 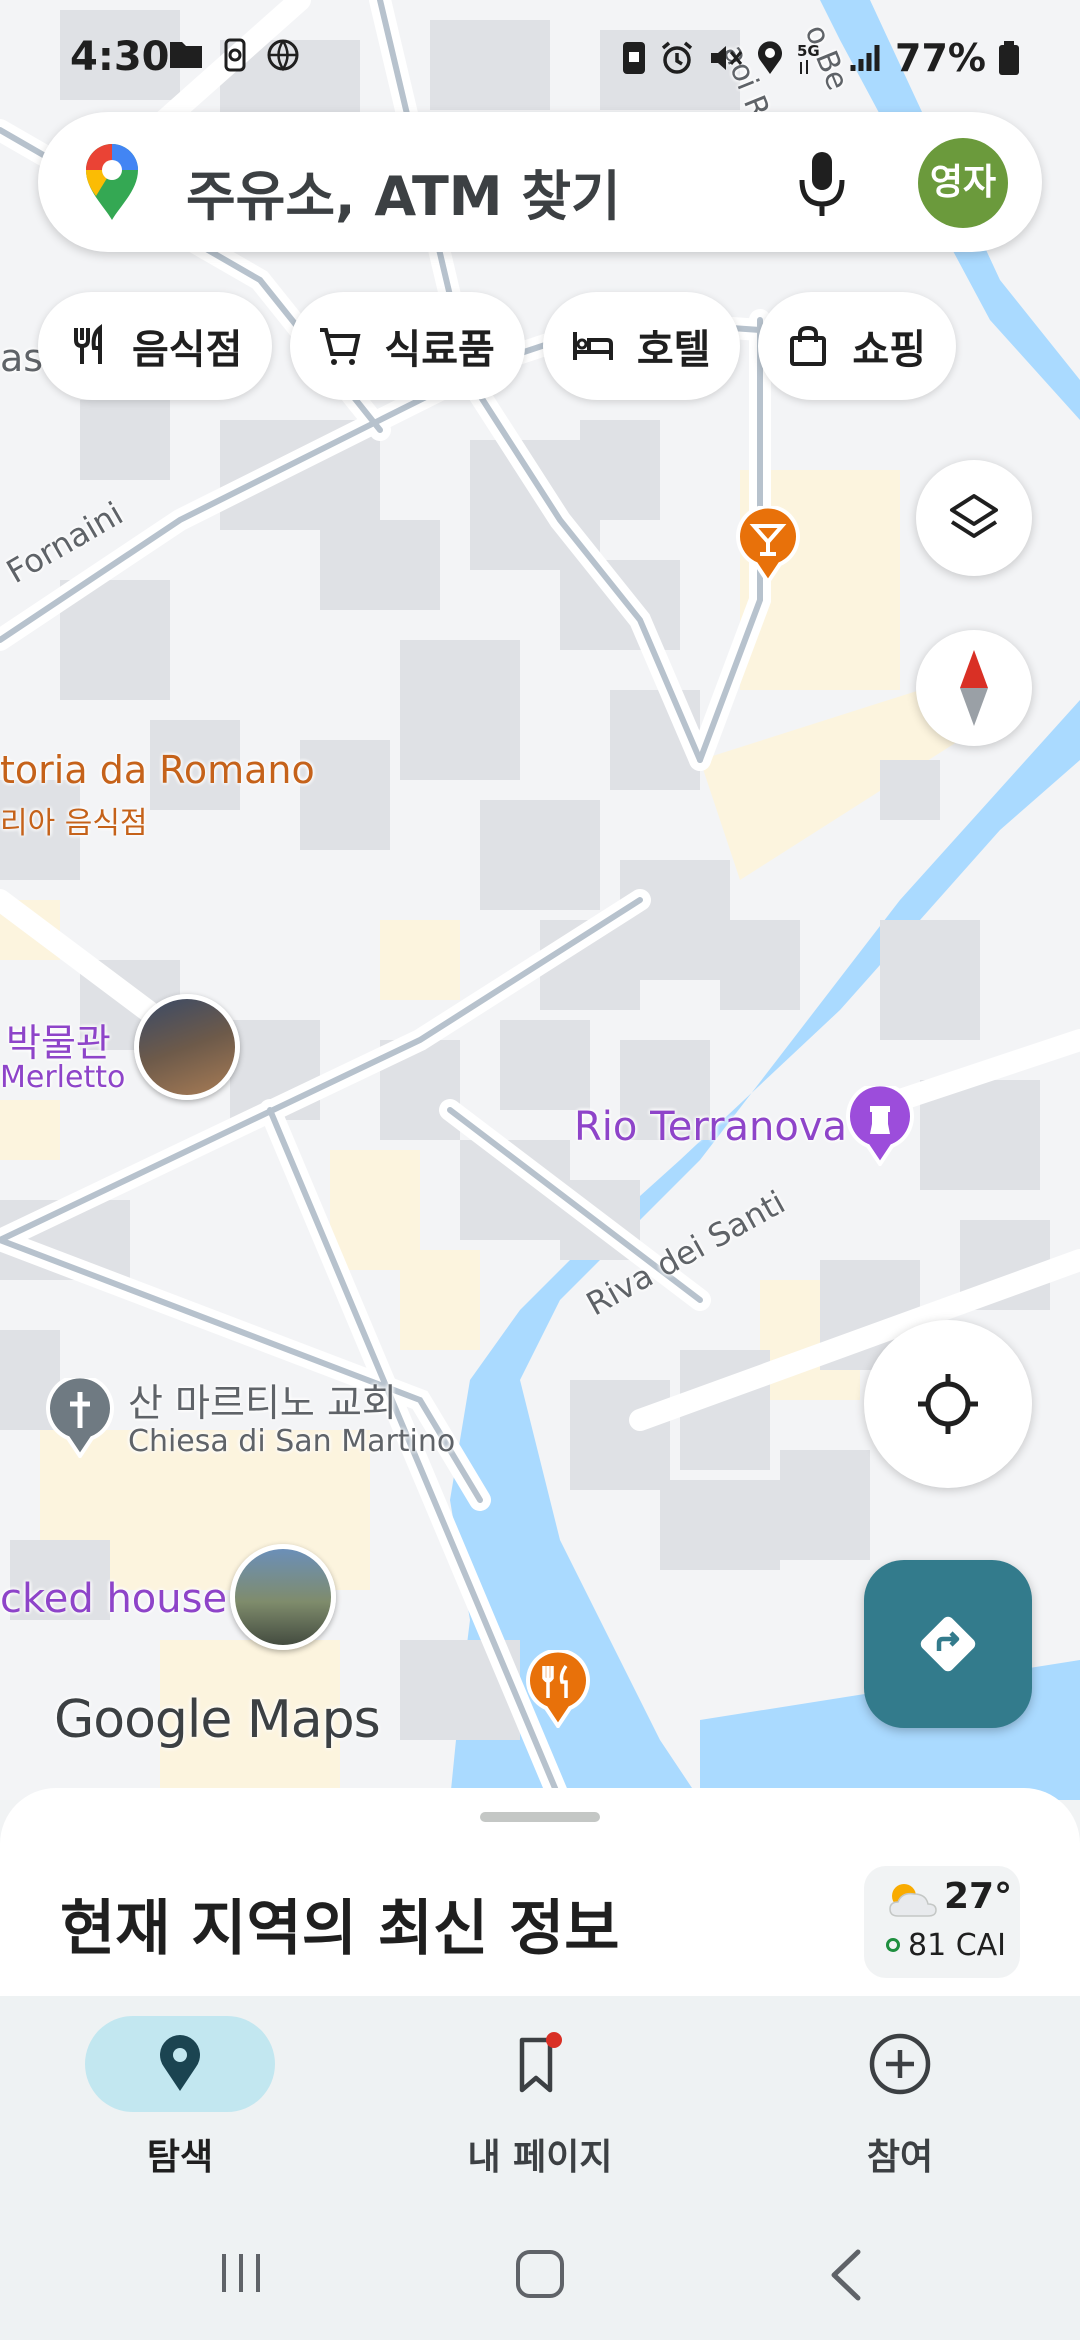 I want to click on poi-label-church: 산 마르티노 교회, so click(x=262, y=1399).